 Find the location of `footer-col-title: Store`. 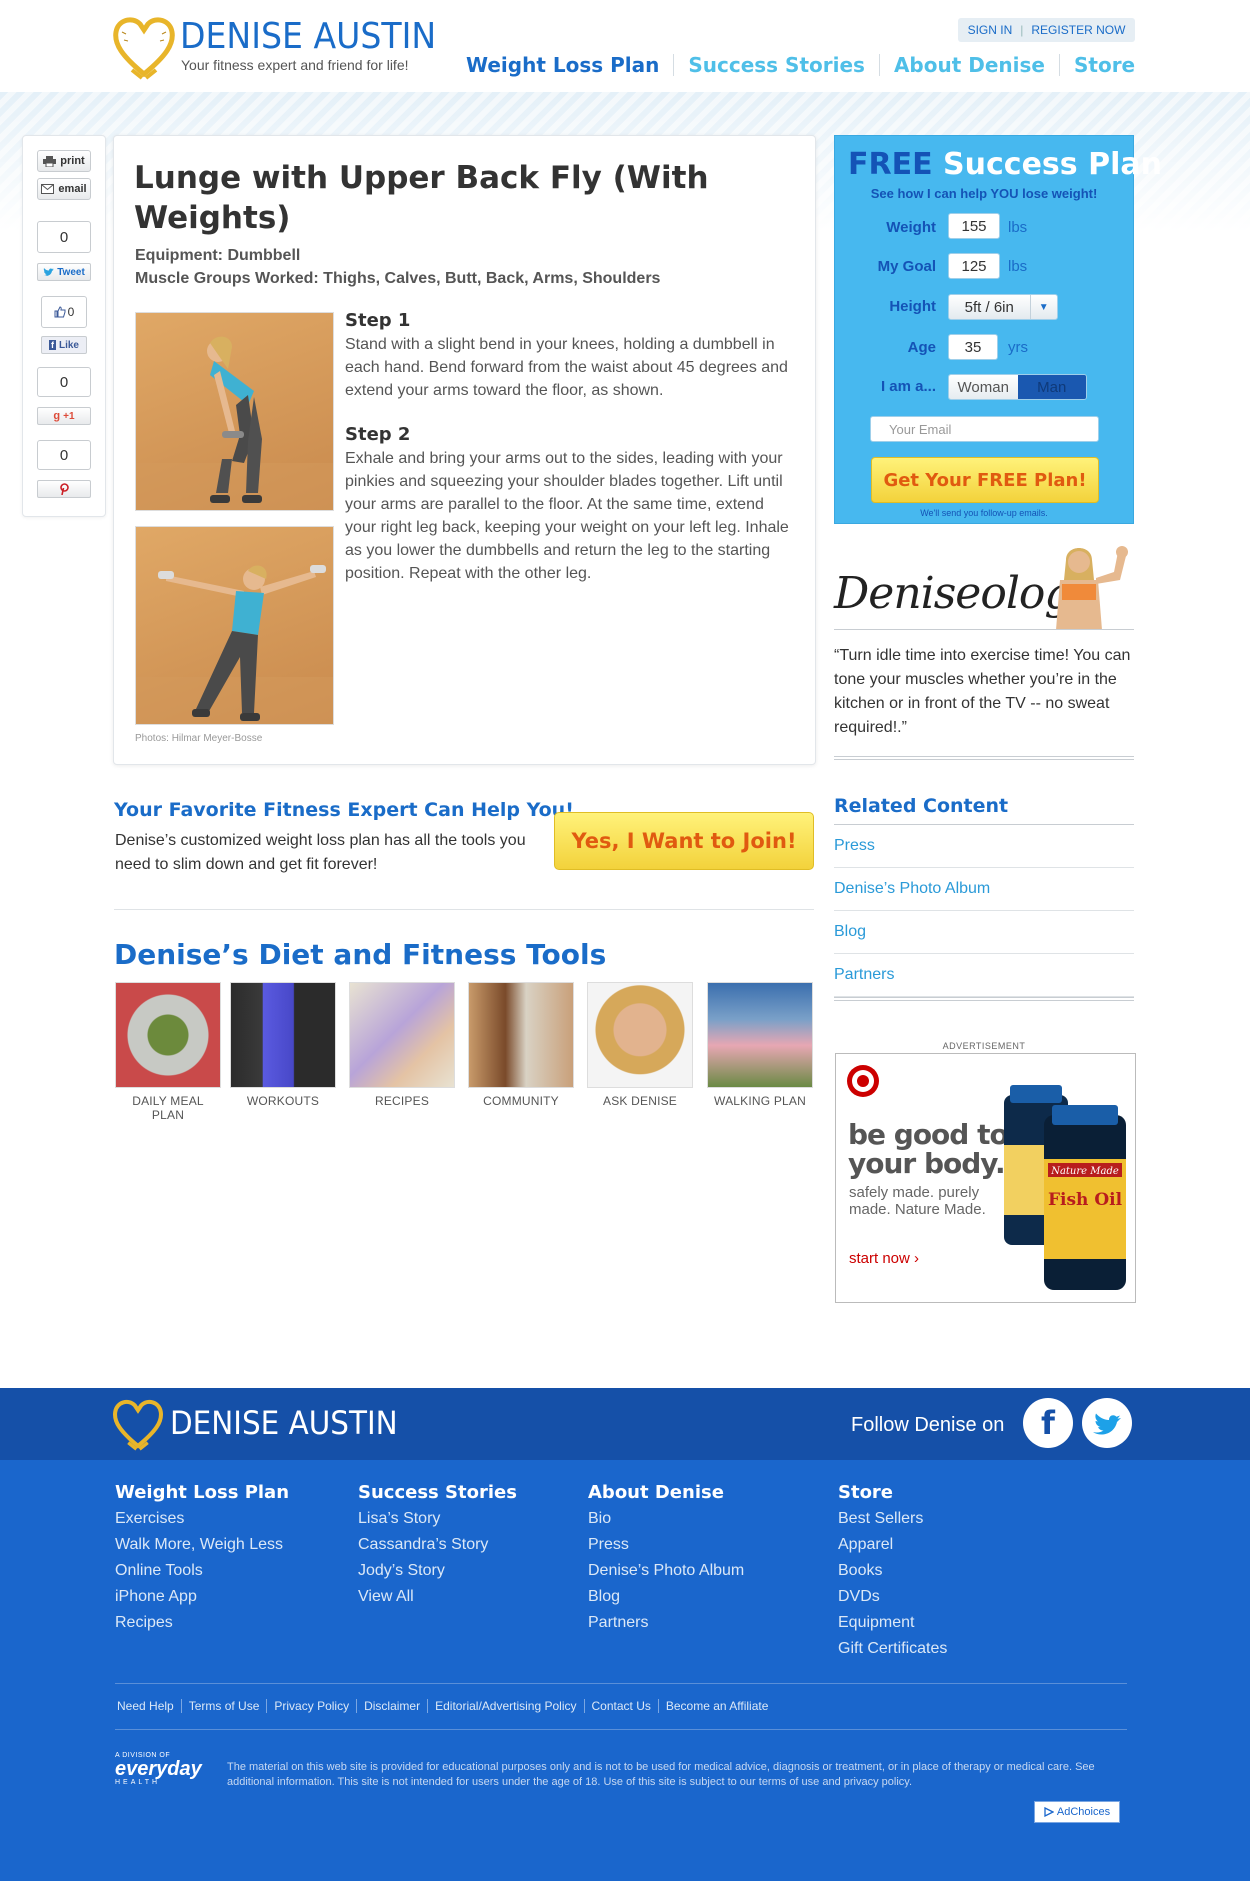

footer-col-title: Store is located at coordinates (892, 1492).